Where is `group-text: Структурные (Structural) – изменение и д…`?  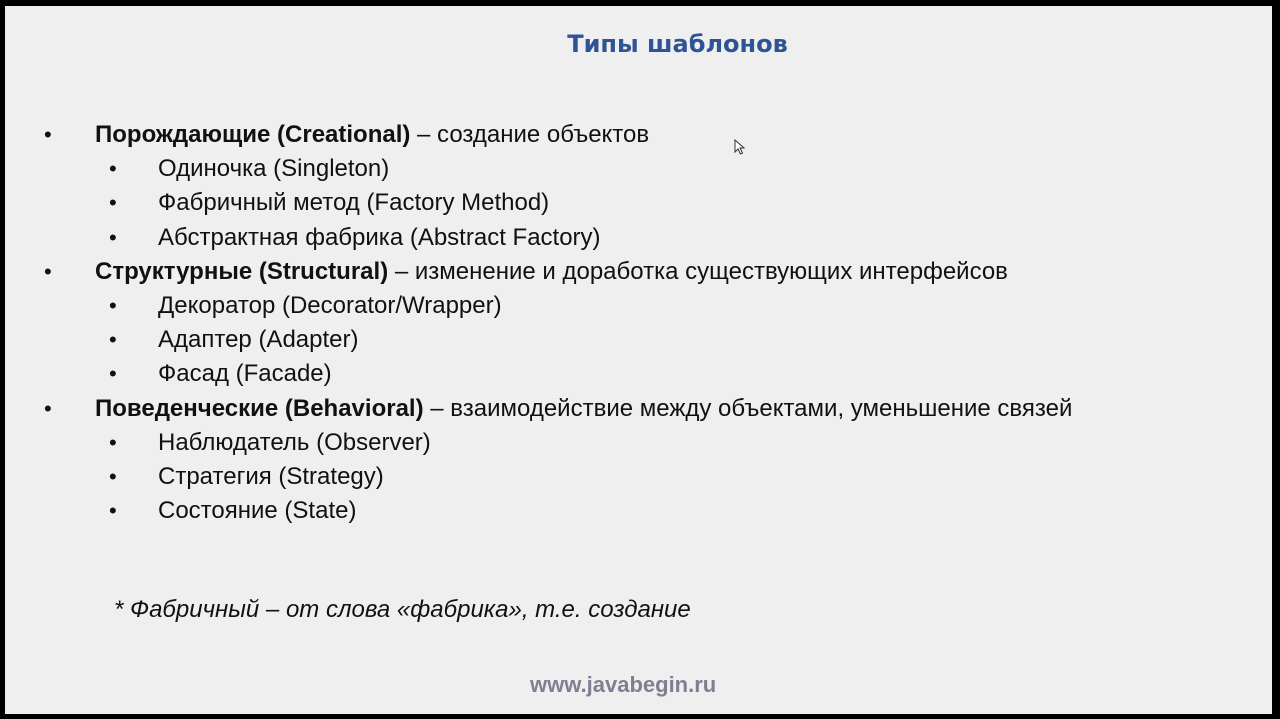
group-text: Структурные (Structural) – изменение и д… is located at coordinates (551, 272).